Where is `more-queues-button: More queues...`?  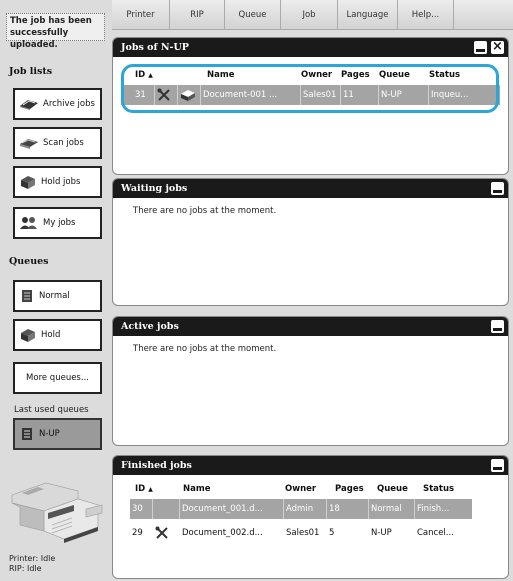
more-queues-button: More queues... is located at coordinates (57, 378).